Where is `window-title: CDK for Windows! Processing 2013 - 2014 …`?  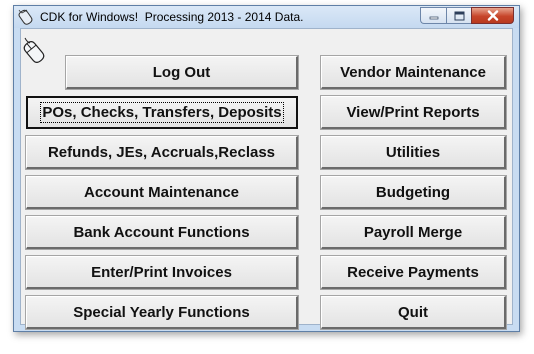 window-title: CDK for Windows! Processing 2013 - 2014 … is located at coordinates (172, 17).